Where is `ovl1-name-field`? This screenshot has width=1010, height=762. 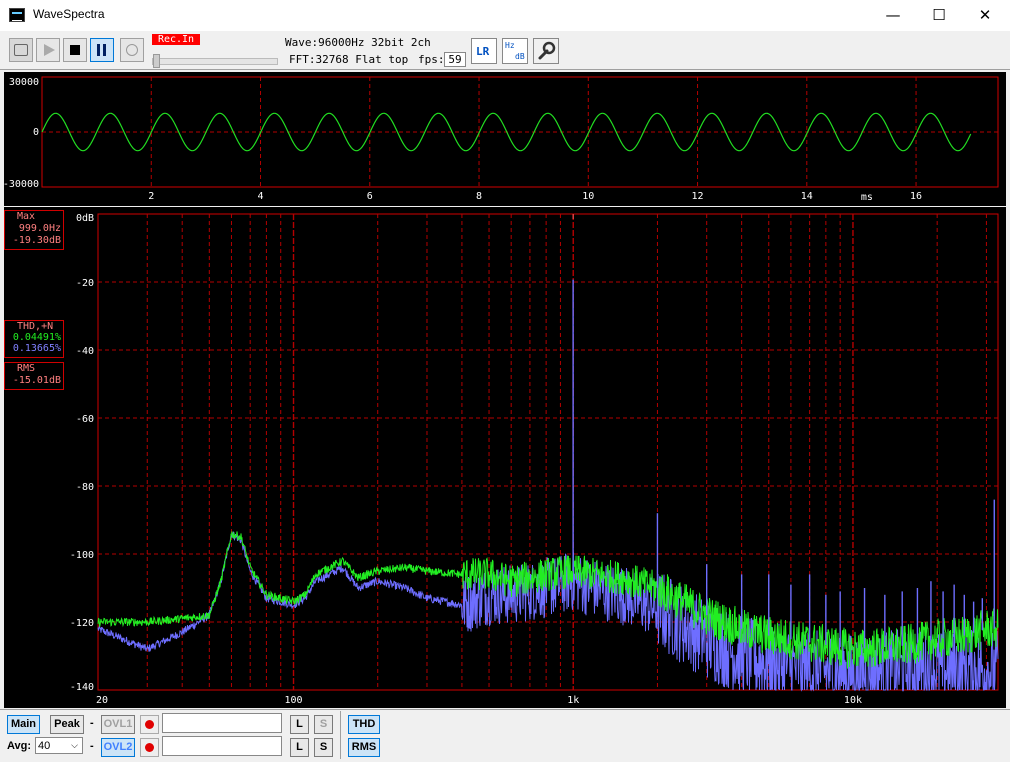
ovl1-name-field is located at coordinates (222, 723).